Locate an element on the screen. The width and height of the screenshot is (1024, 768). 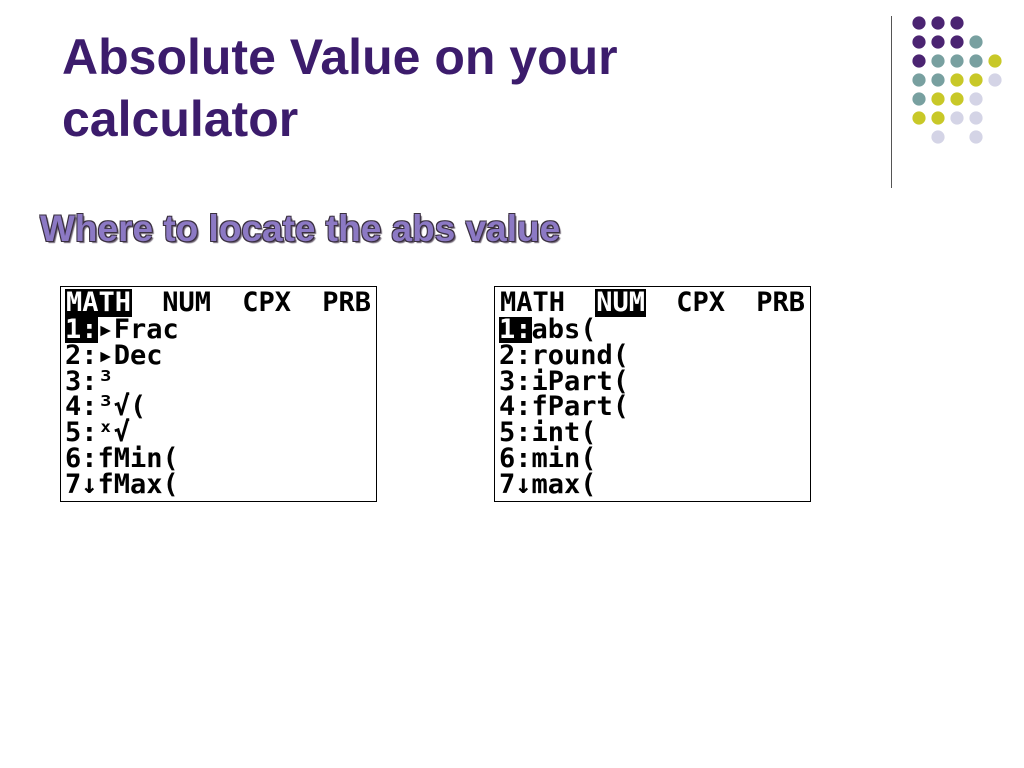
title-divider-line is located at coordinates (891, 102).